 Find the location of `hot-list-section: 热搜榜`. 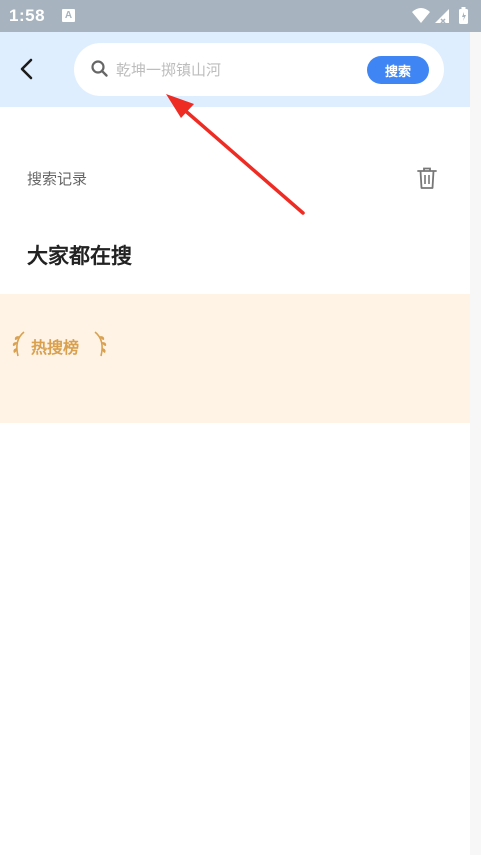

hot-list-section: 热搜榜 is located at coordinates (235, 358).